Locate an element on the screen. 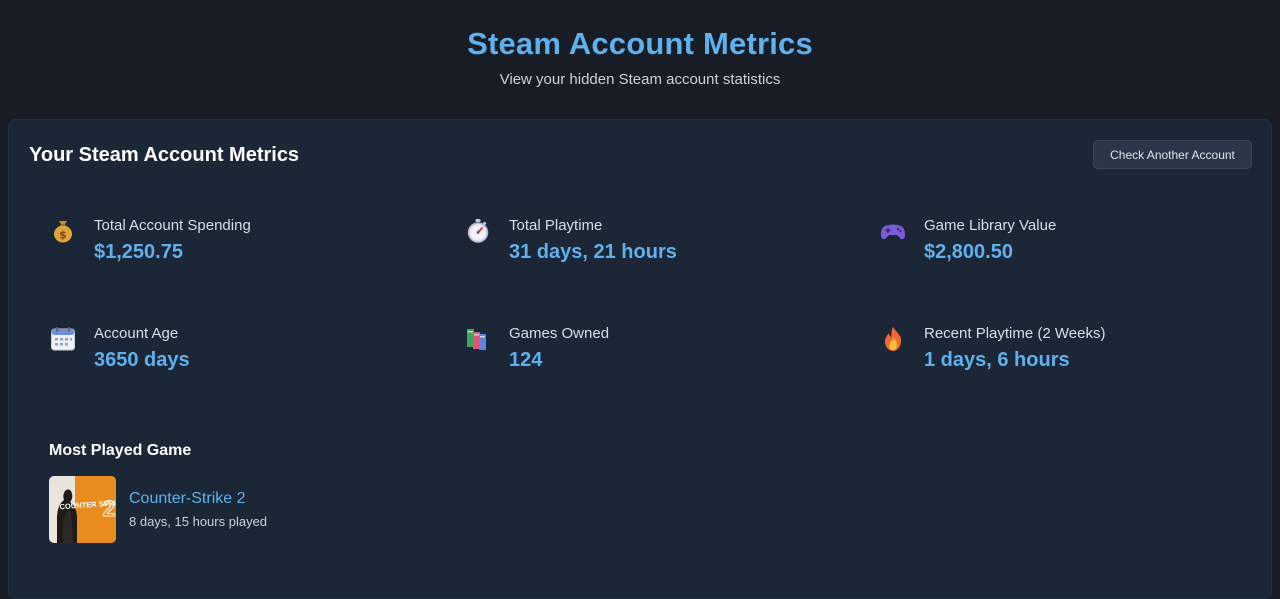 This screenshot has height=599, width=1280. books-icon is located at coordinates (478, 339).